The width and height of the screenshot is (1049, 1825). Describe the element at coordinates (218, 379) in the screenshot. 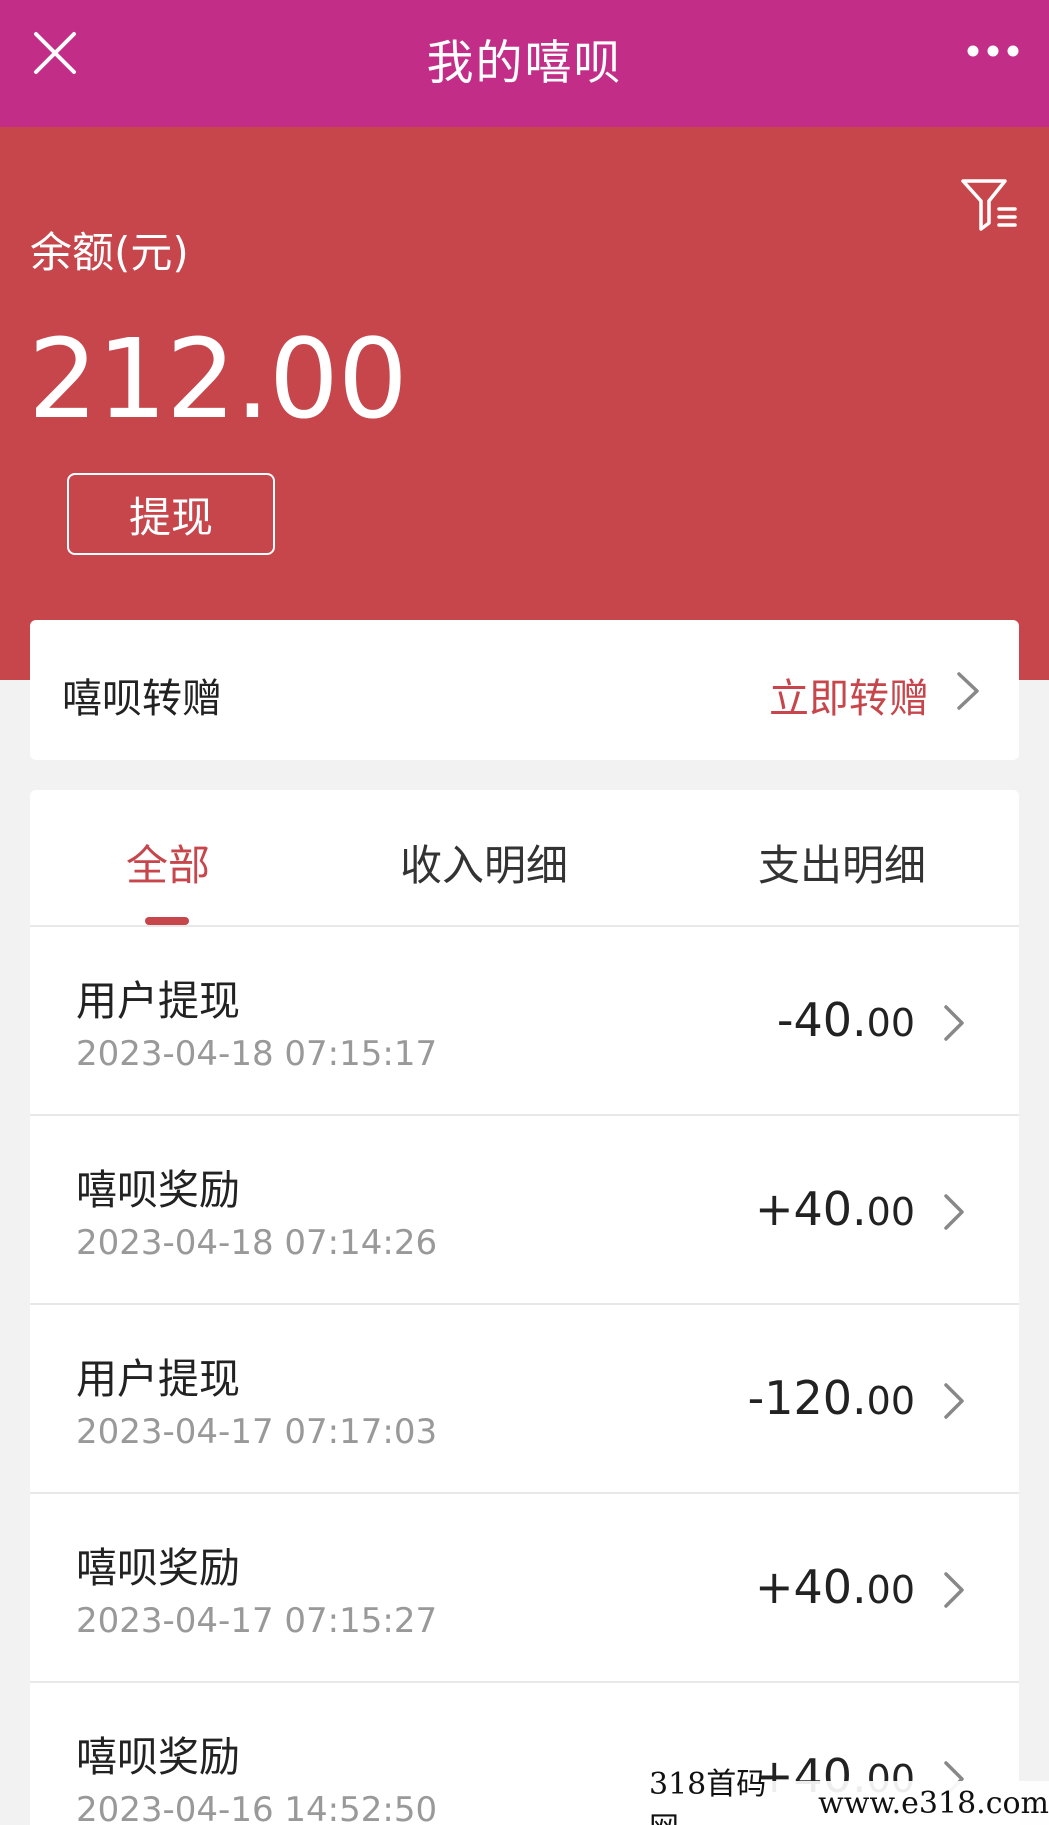

I see `balance-value: 212.00` at that location.